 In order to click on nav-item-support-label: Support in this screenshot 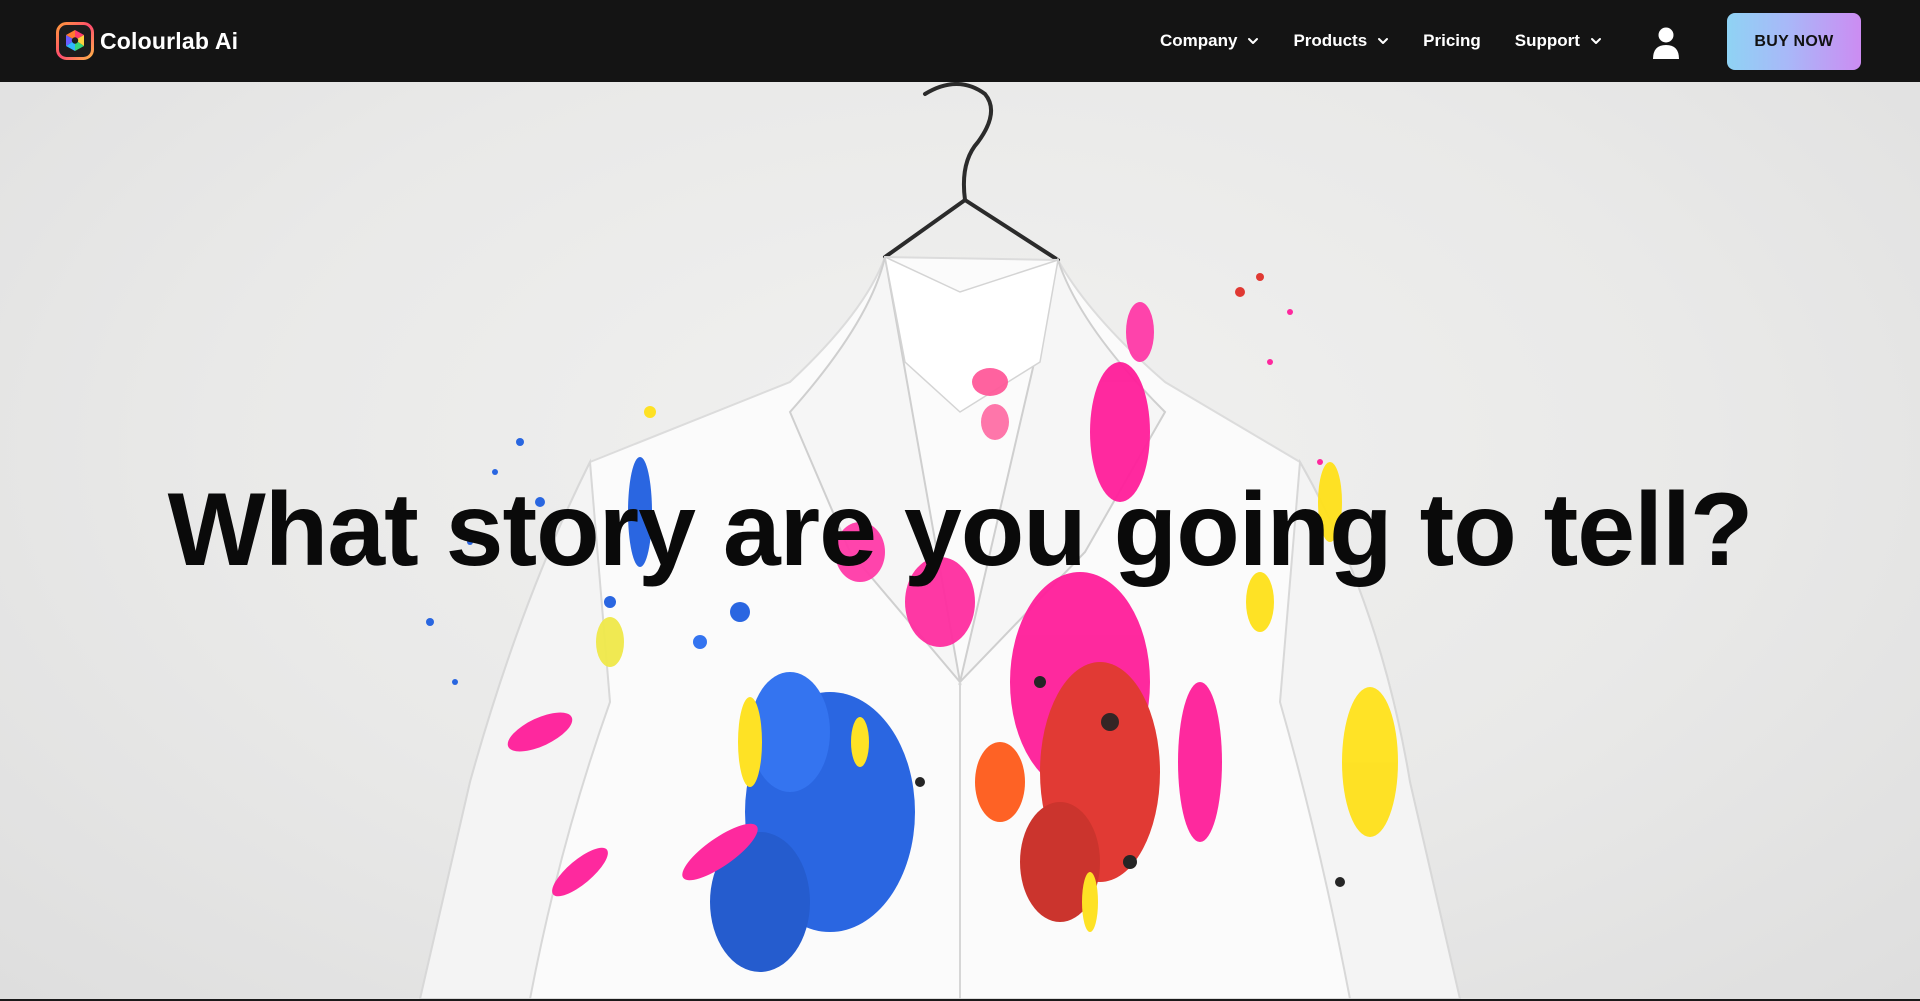, I will do `click(1547, 40)`.